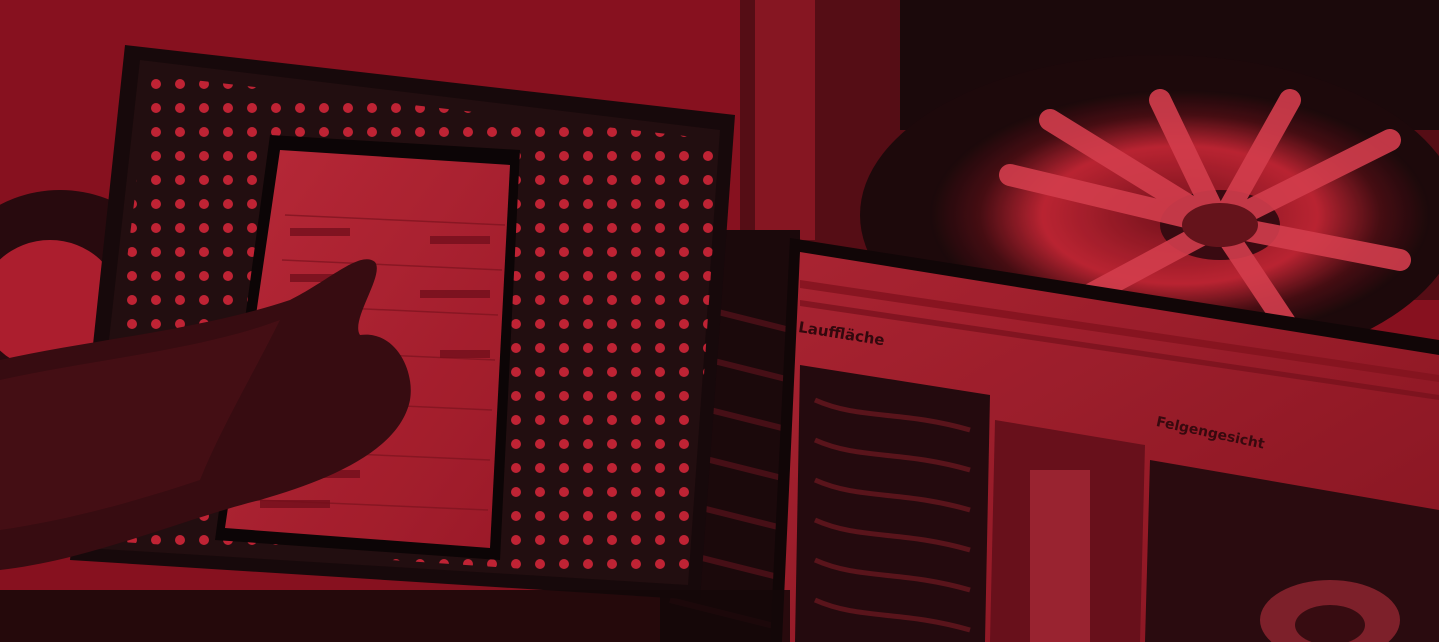 The height and width of the screenshot is (642, 1439). I want to click on floor-shadow, so click(395, 616).